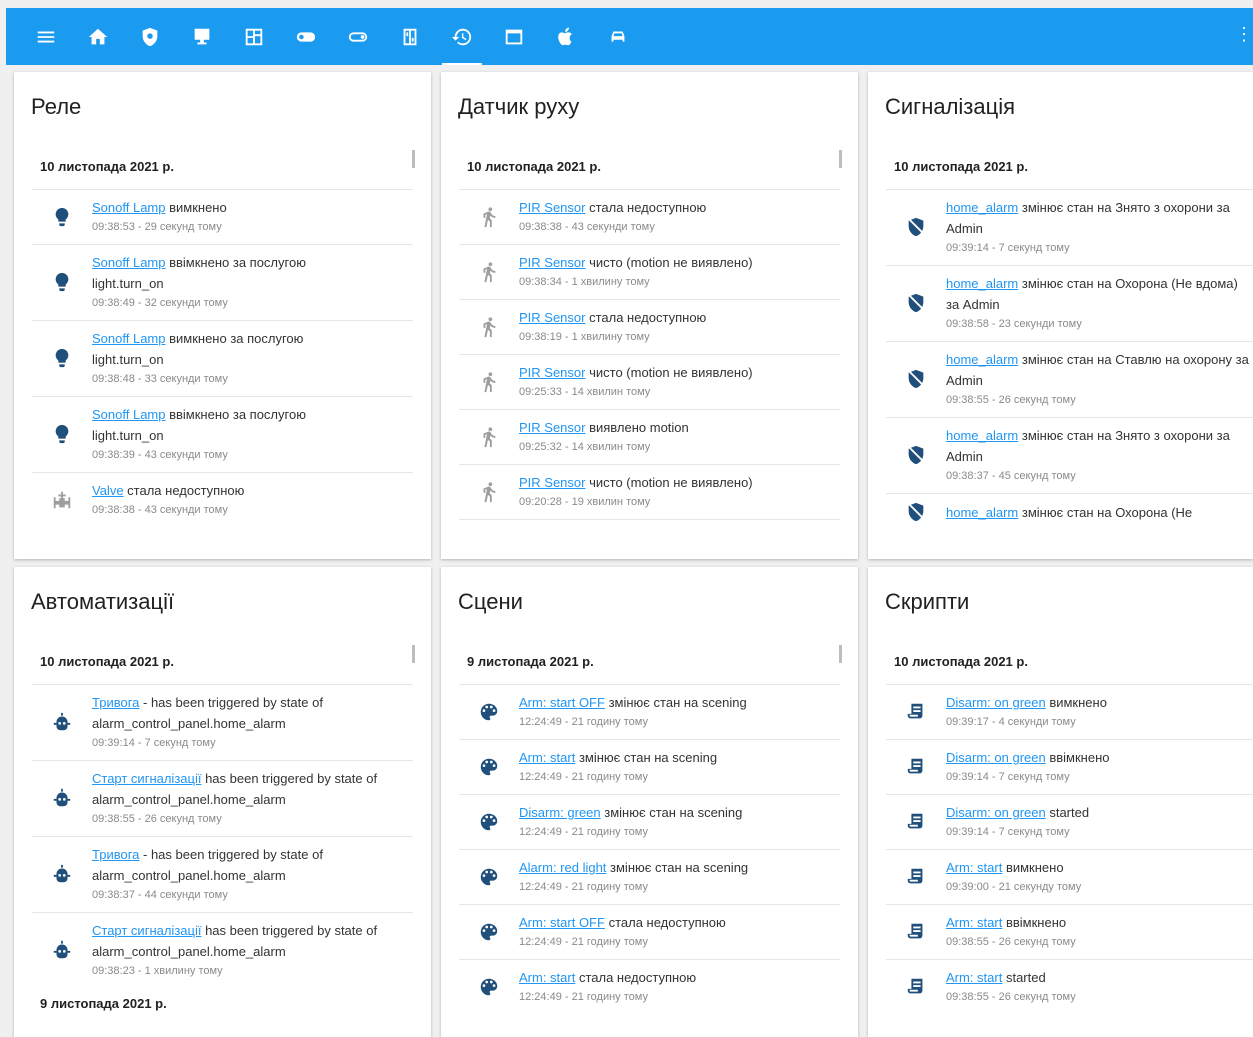 The image size is (1253, 1037). Describe the element at coordinates (1067, 812) in the screenshot. I see `entry-text: started` at that location.